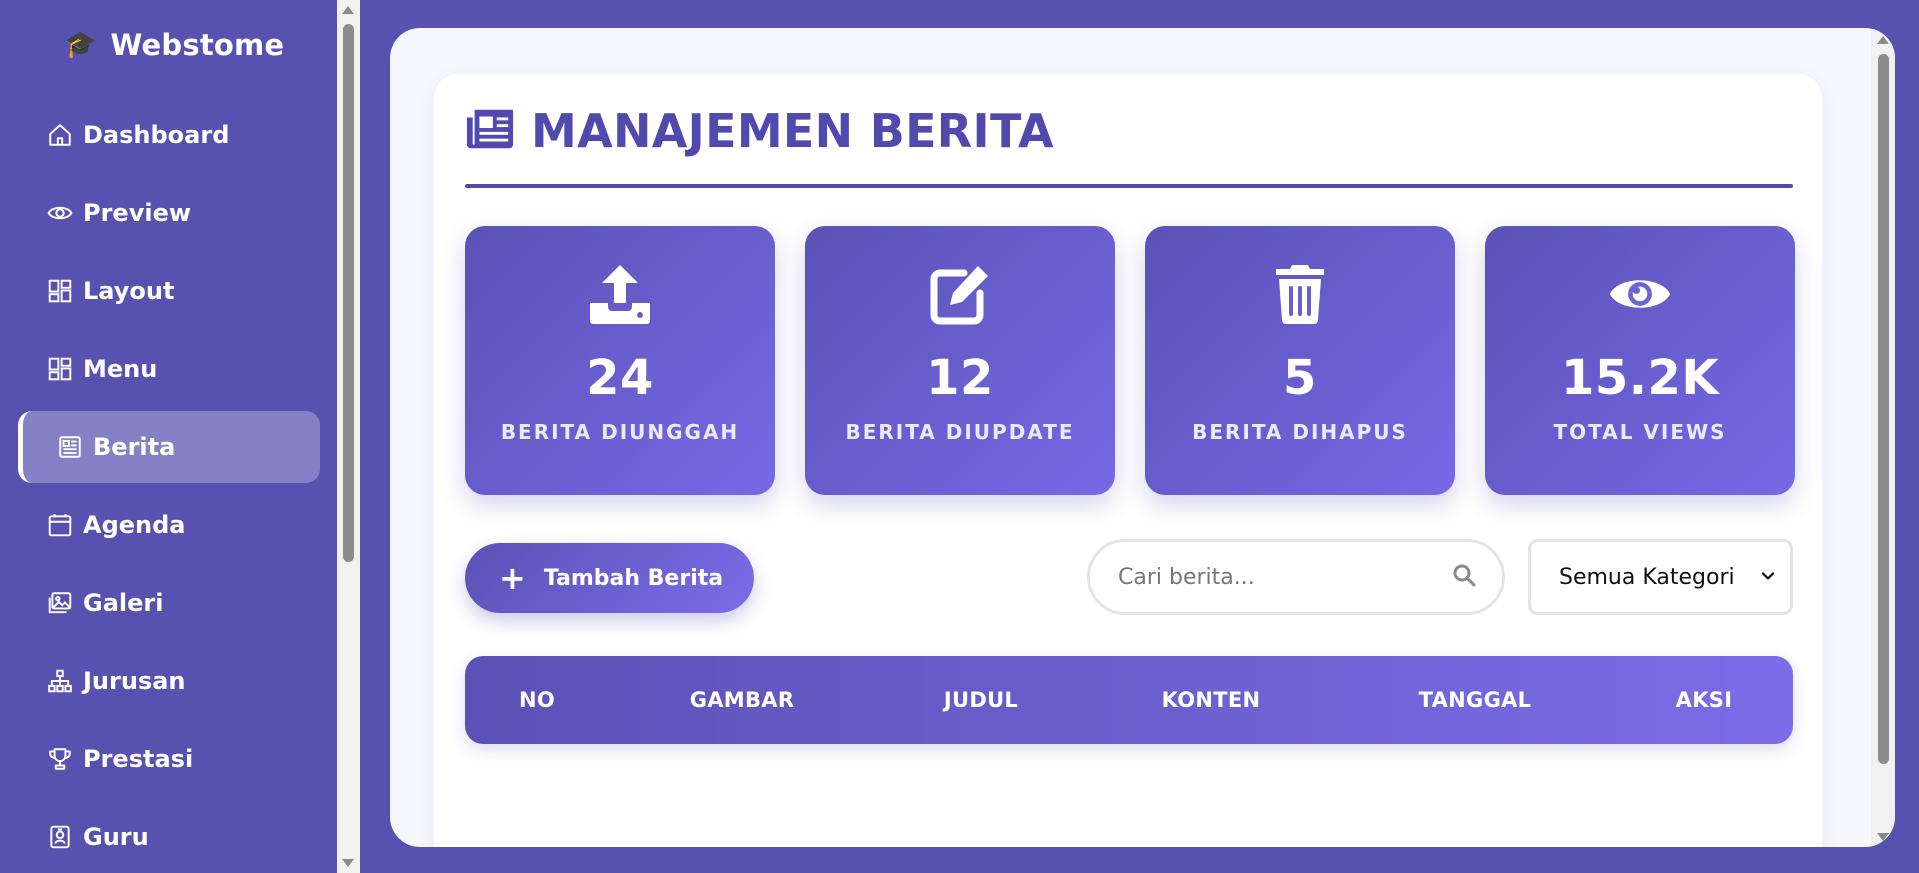 This screenshot has height=873, width=1919. I want to click on sidebar-item-layout: Layout, so click(169, 291).